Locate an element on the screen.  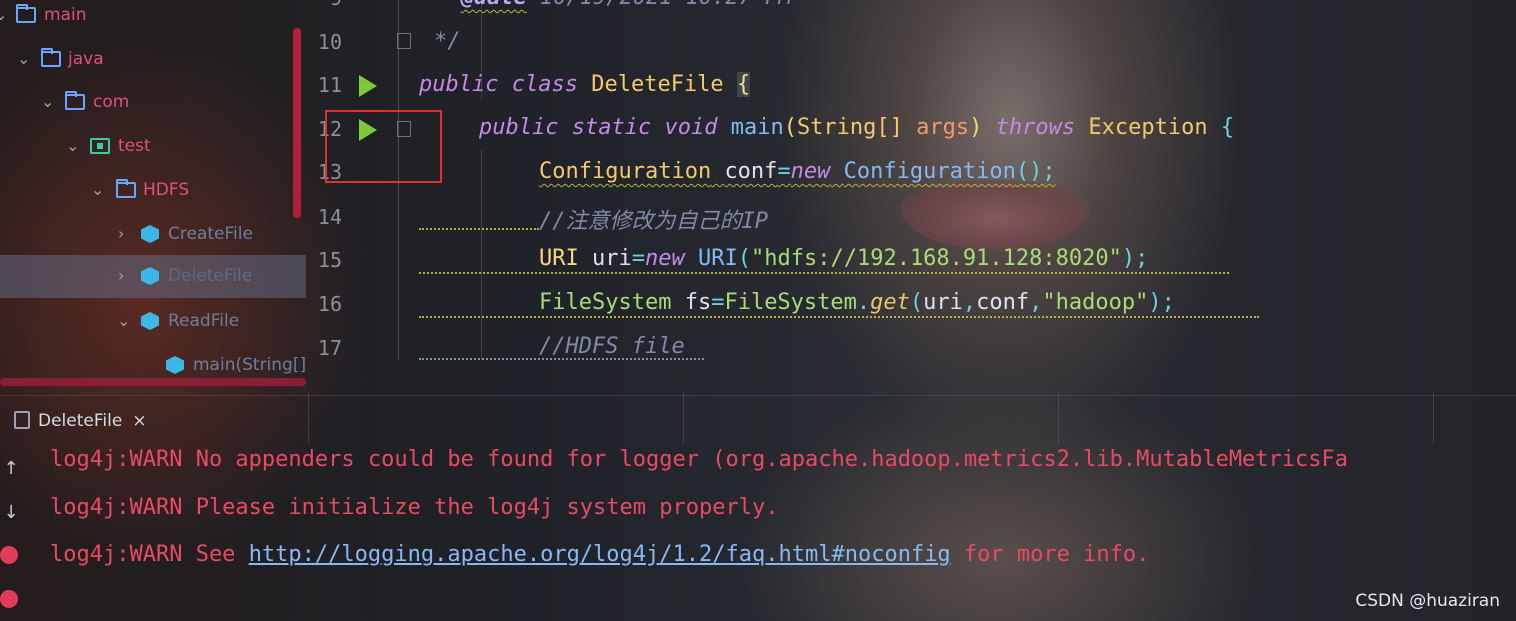
tree-item-main: ⌄ main is located at coordinates (153, 22).